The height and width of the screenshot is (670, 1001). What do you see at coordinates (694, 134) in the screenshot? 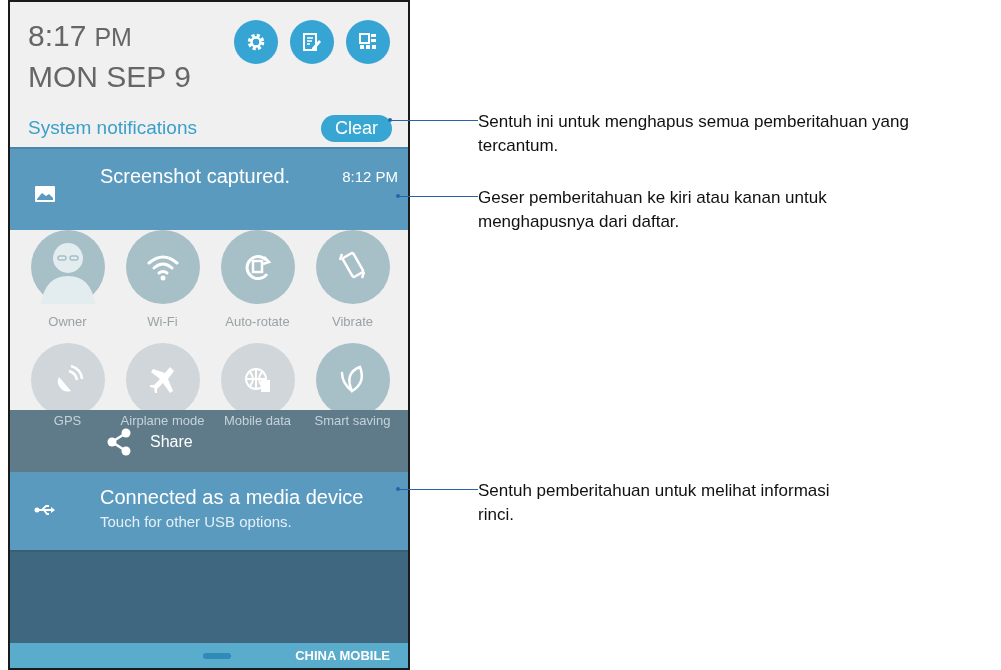
I see `callout-text: Sentuh ini untuk menghapus semua pemberitahuan yang tercantum.` at bounding box center [694, 134].